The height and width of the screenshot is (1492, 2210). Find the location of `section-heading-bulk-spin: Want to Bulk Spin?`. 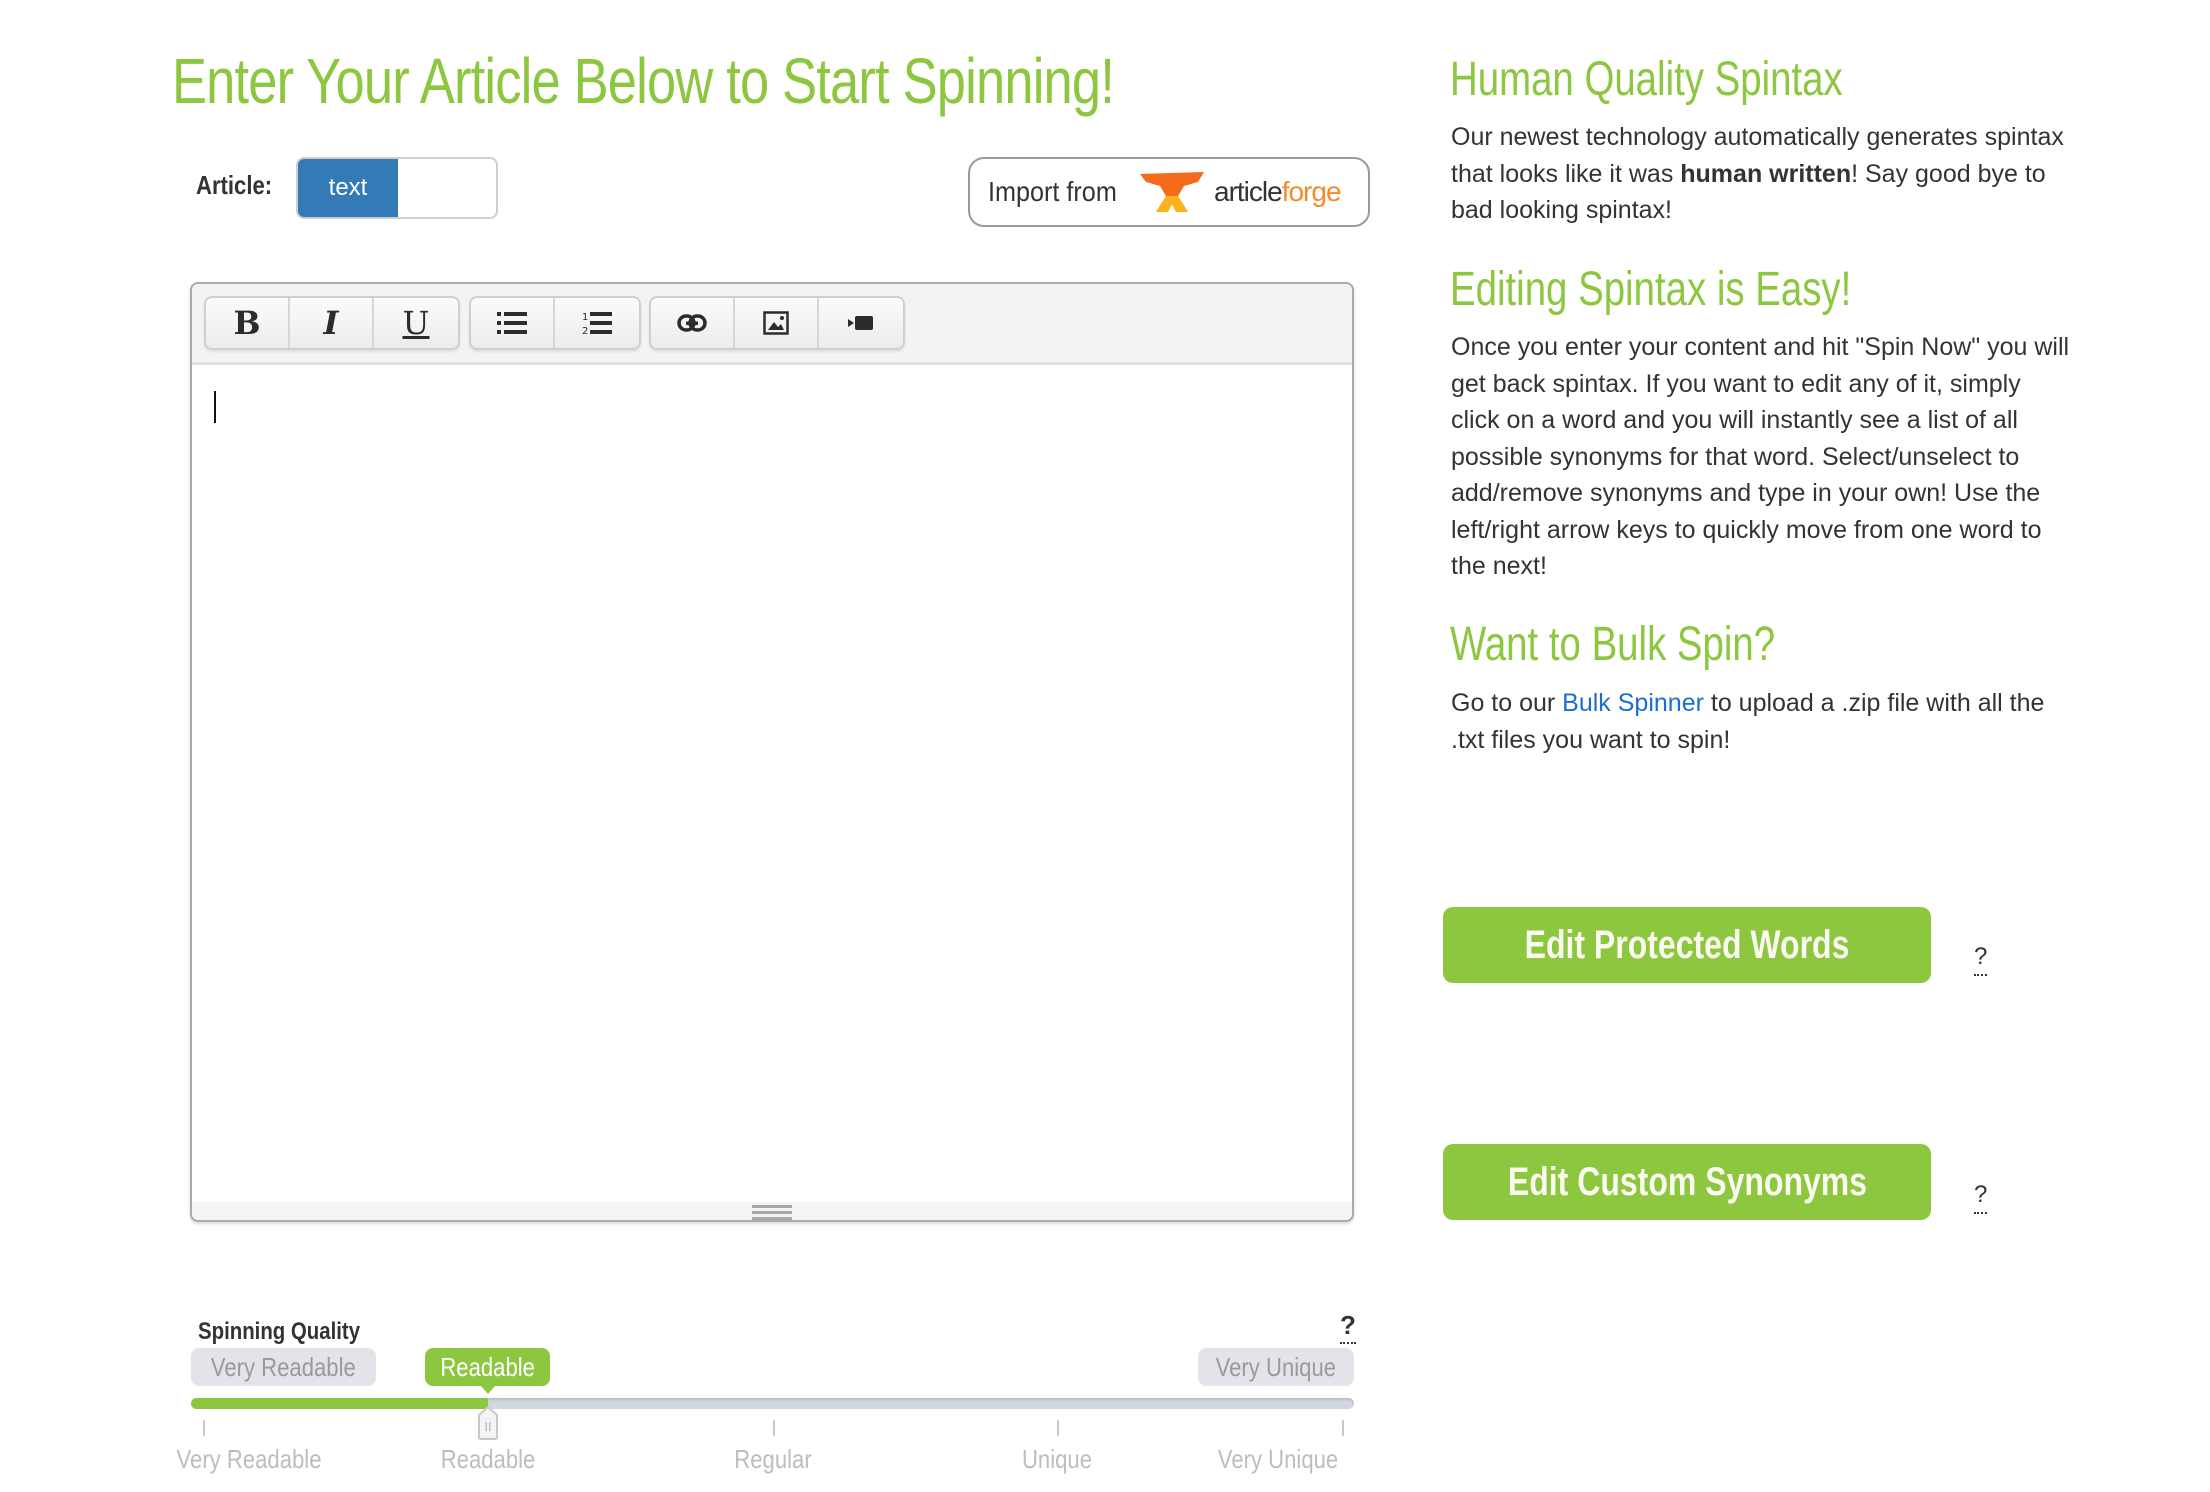

section-heading-bulk-spin: Want to Bulk Spin? is located at coordinates (1613, 644).